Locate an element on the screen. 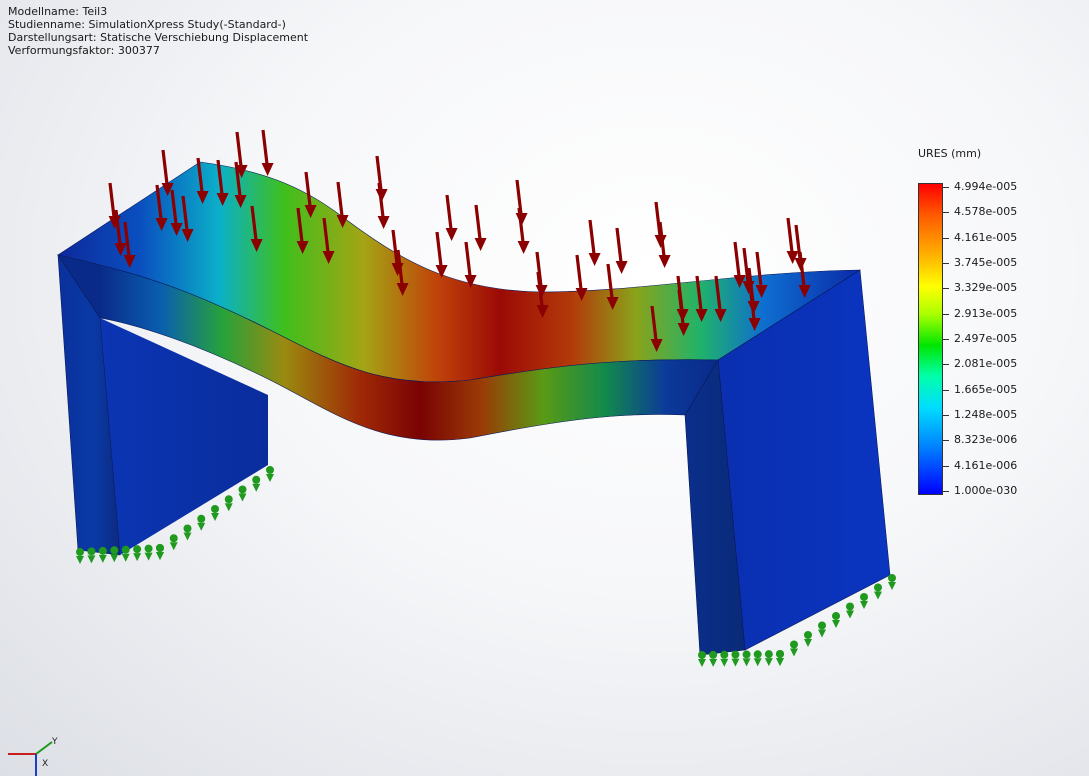 The image size is (1089, 776). legend-tick-label: 4.578e-005 is located at coordinates (986, 212).